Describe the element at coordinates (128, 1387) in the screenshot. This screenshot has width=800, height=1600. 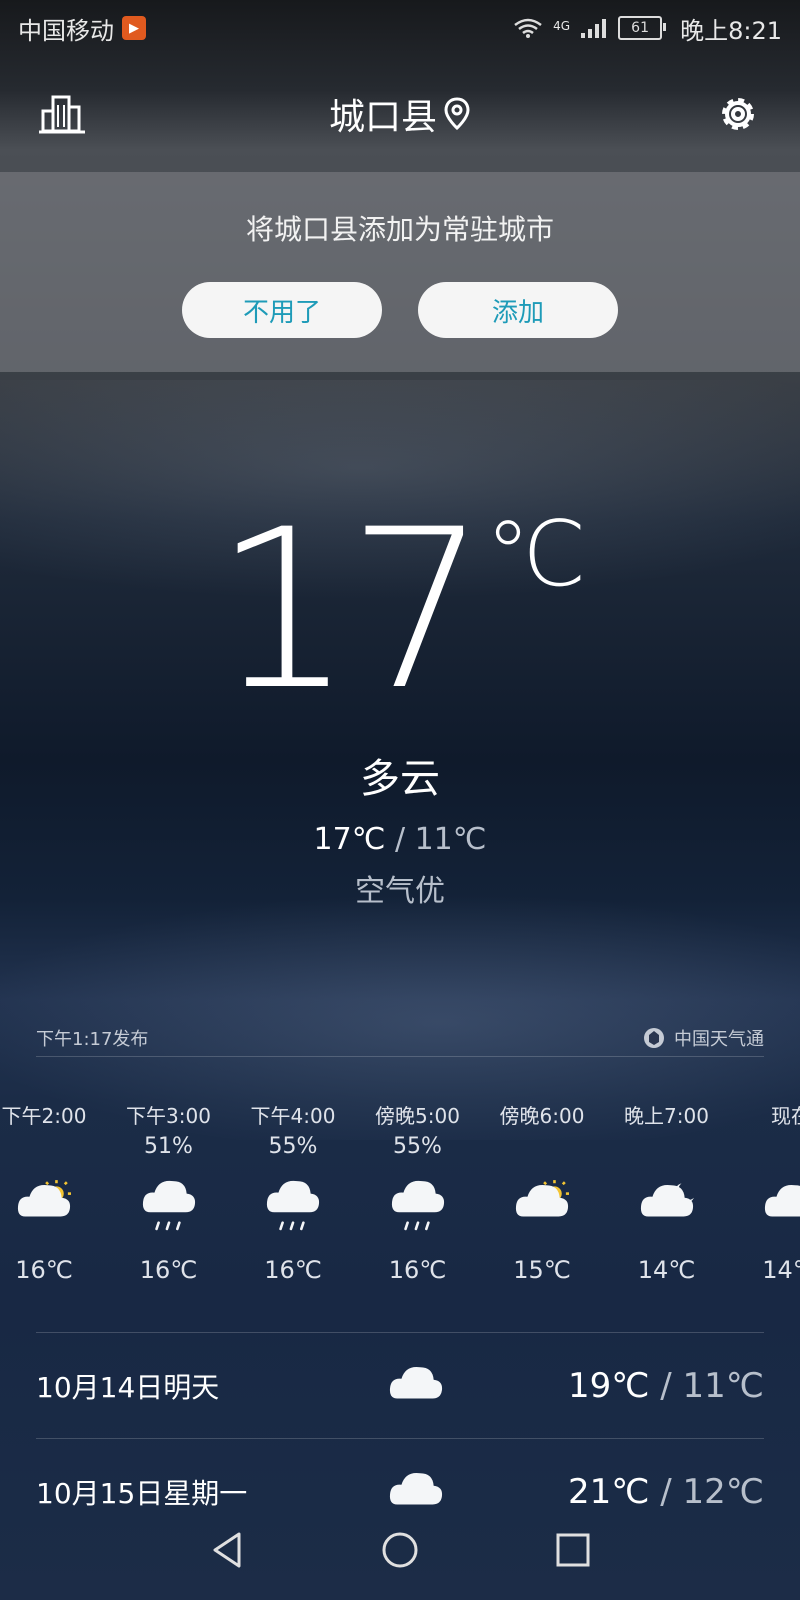
I see `day-label: 10月14日明天` at that location.